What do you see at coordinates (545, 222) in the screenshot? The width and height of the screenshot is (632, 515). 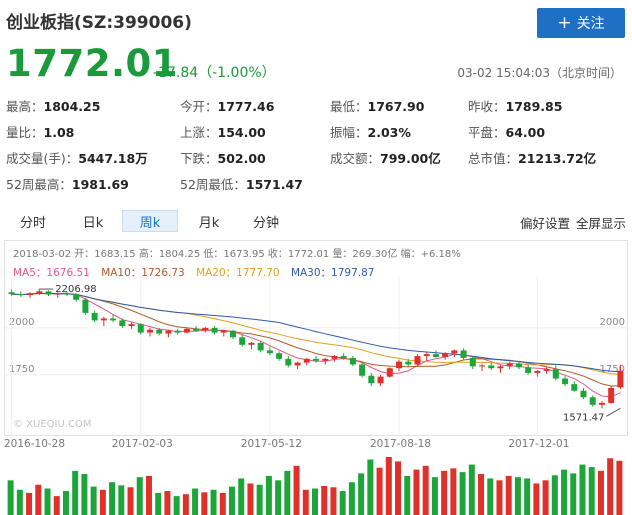 I see `preferences-link: 偏好设置` at bounding box center [545, 222].